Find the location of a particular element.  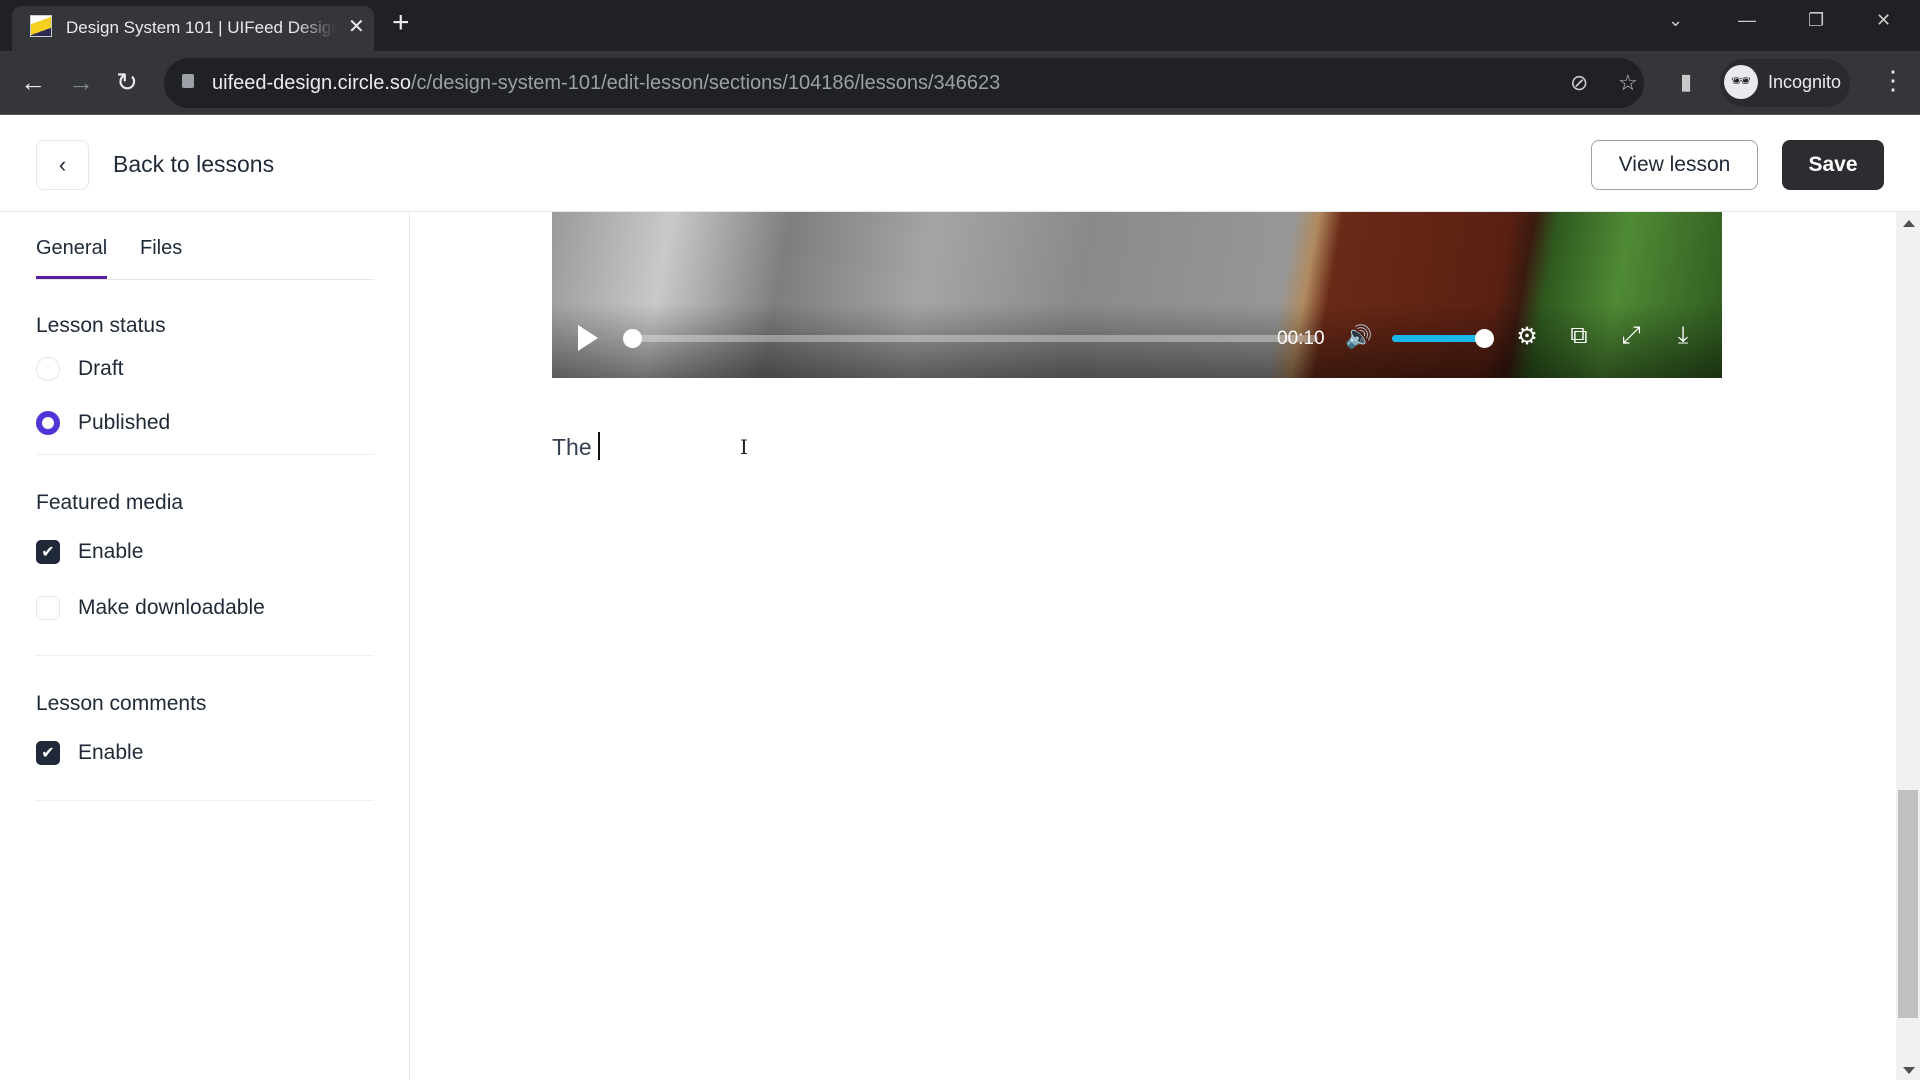

forward-icon: → is located at coordinates (81, 82).